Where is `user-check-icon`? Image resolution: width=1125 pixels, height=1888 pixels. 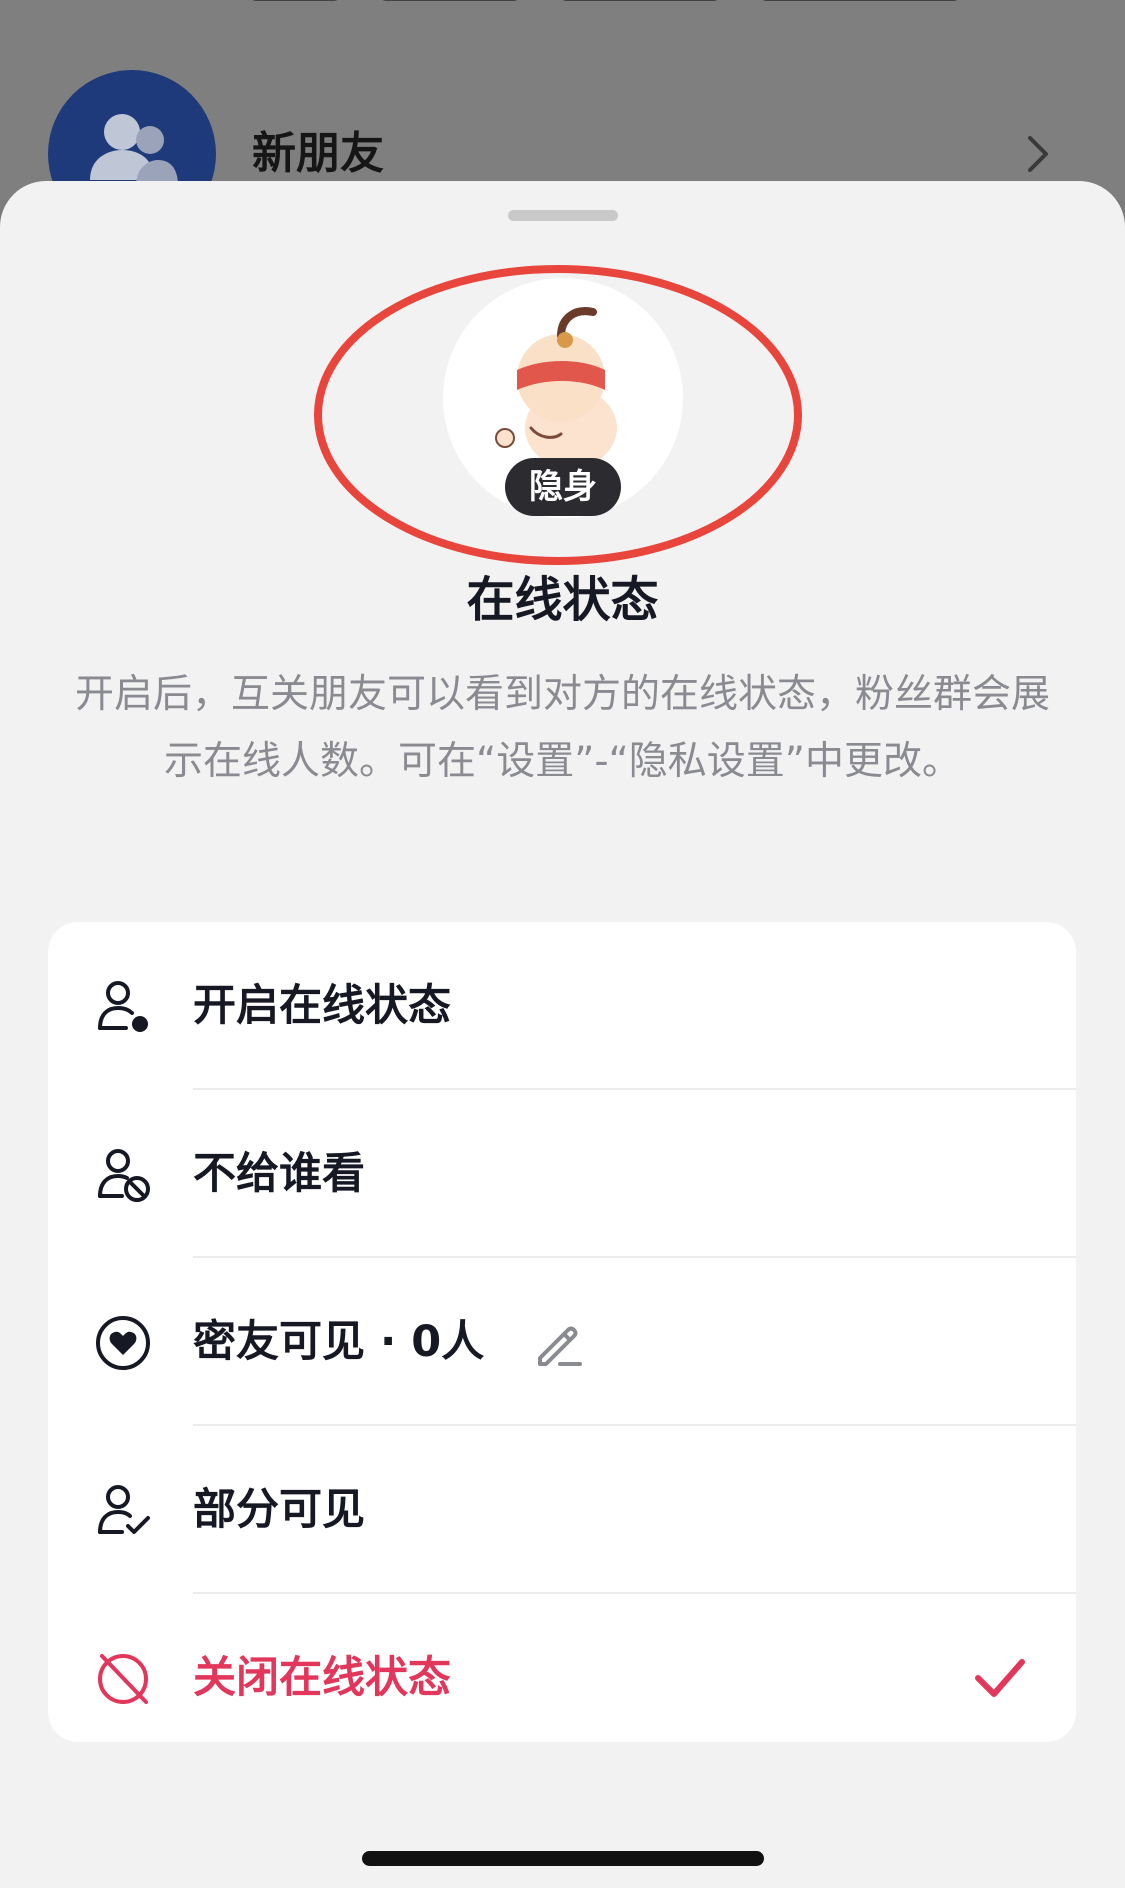 user-check-icon is located at coordinates (123, 1511).